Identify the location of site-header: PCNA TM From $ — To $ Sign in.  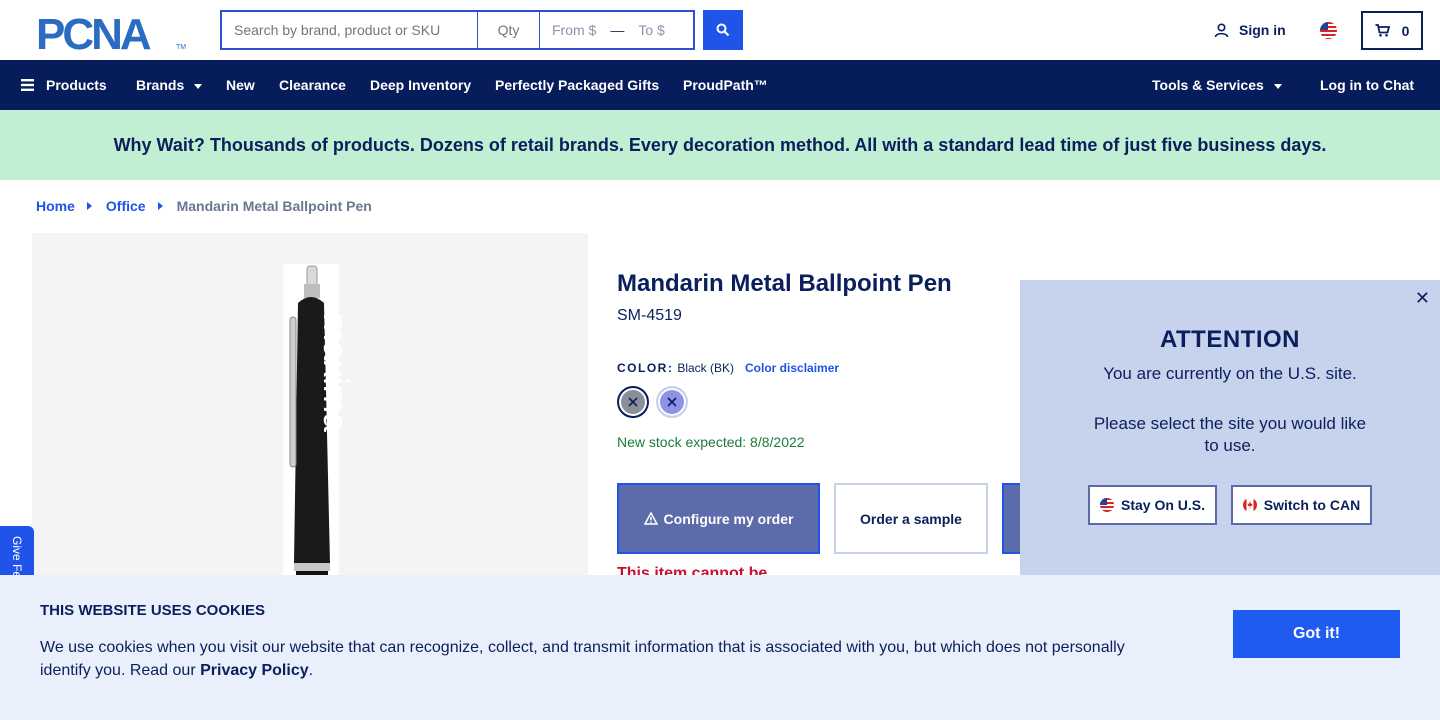
(720, 30).